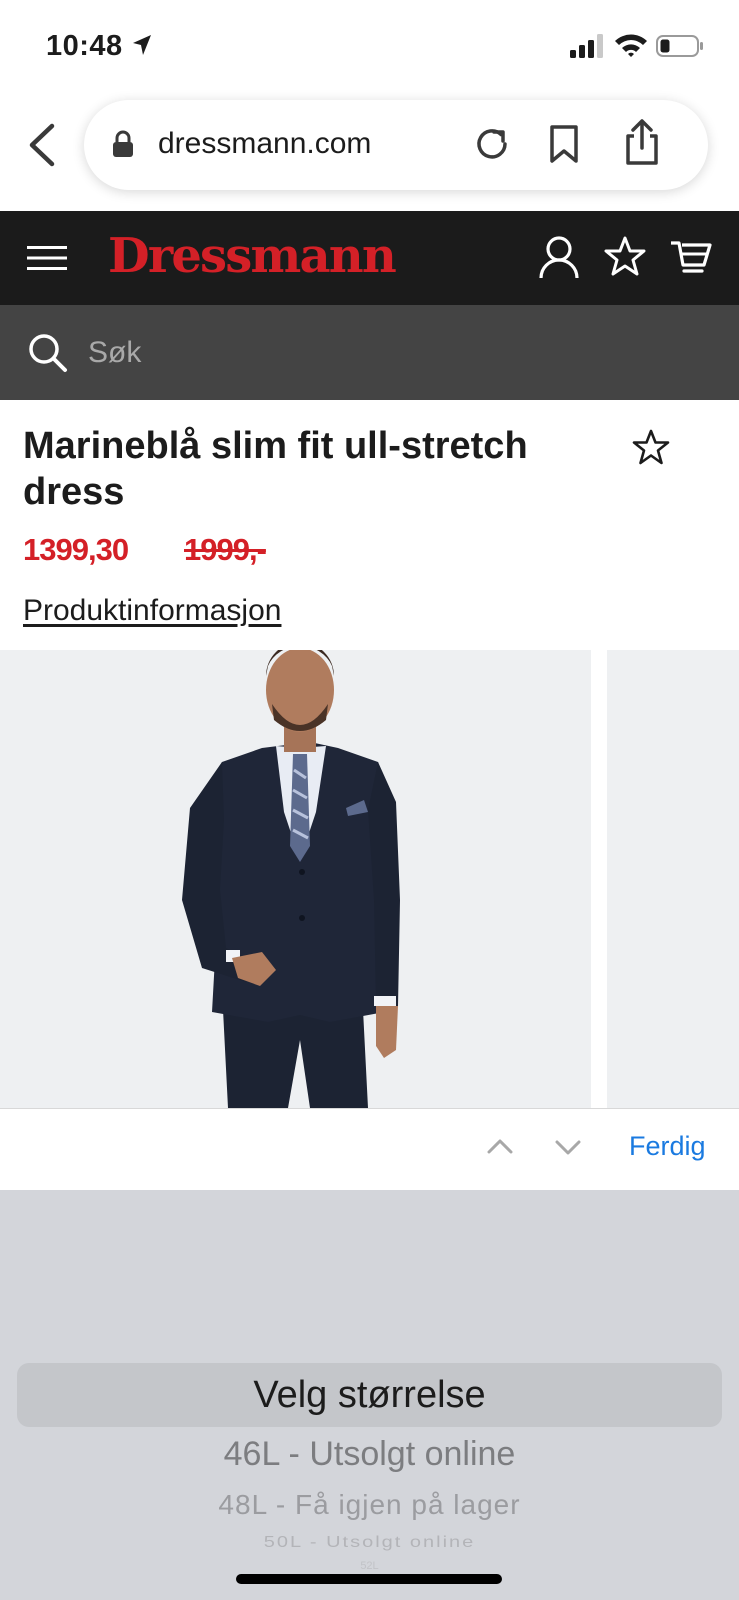  Describe the element at coordinates (369, 1566) in the screenshot. I see `size-option: 52L` at that location.